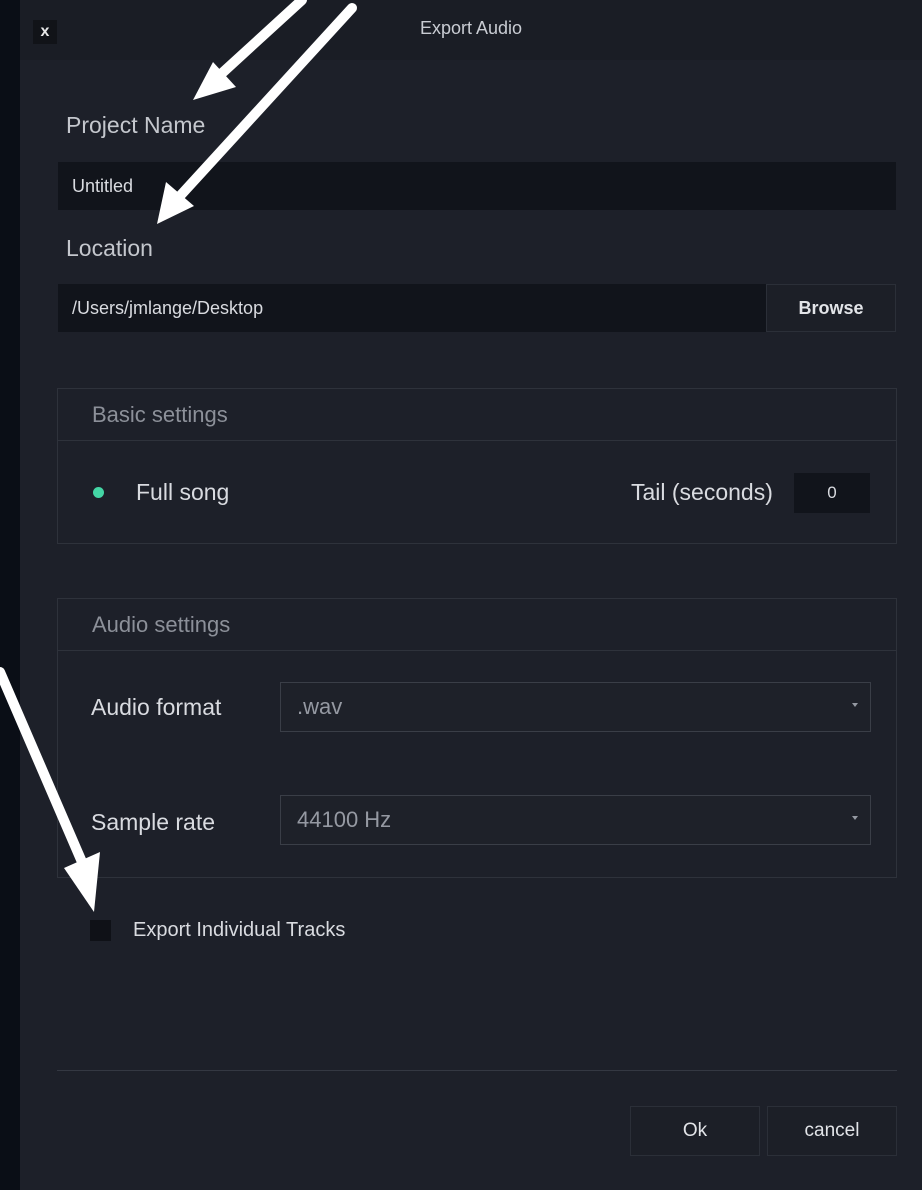  I want to click on audio-settings-header: Audio settings, so click(477, 625).